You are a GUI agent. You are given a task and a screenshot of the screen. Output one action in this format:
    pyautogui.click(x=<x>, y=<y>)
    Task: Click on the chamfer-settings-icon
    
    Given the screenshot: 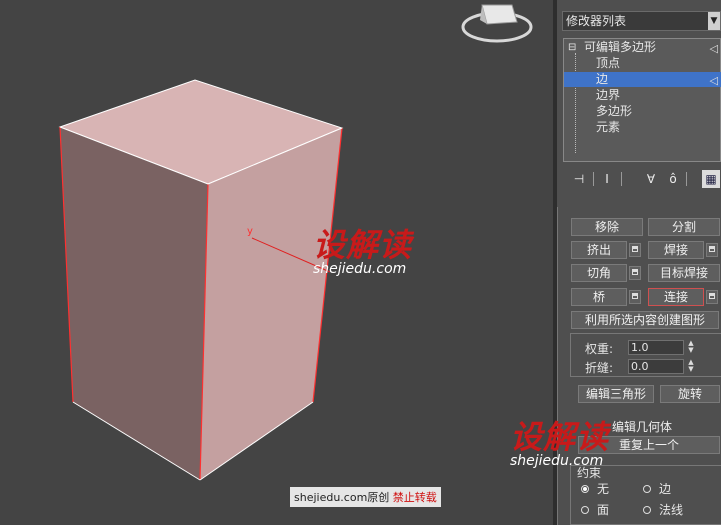 What is the action you would take?
    pyautogui.click(x=635, y=273)
    